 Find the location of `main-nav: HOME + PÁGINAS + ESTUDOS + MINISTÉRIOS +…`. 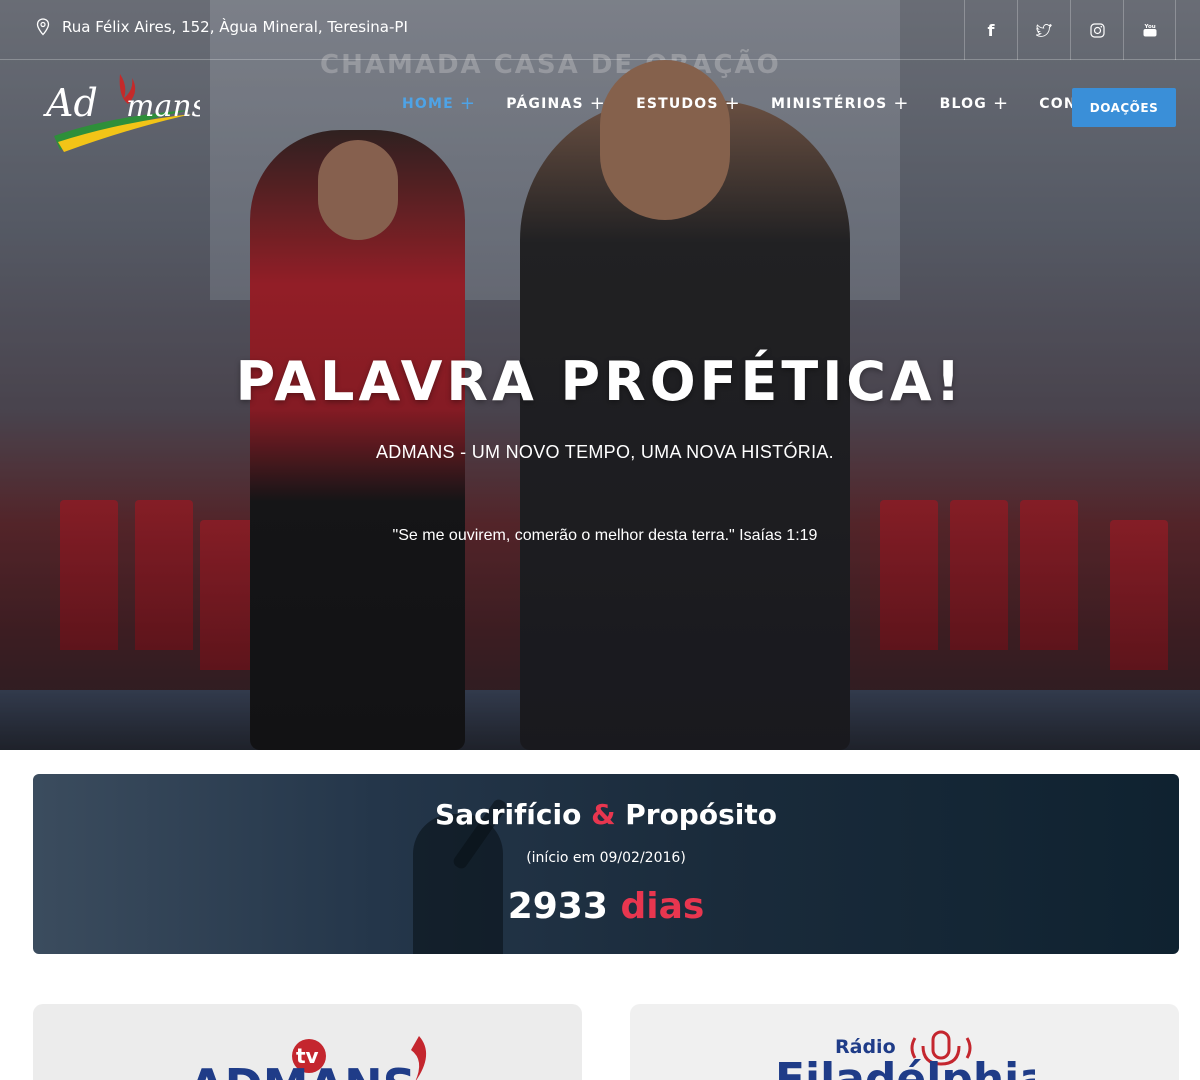

main-nav: HOME + PÁGINAS + ESTUDOS + MINISTÉRIOS +… is located at coordinates (782, 103).